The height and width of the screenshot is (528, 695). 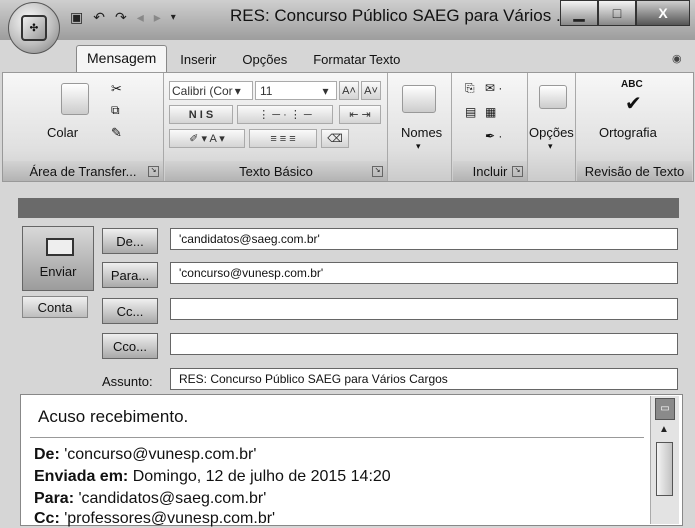 I want to click on body-cc-value: 'professores@vunesp.com.br', so click(x=167, y=518).